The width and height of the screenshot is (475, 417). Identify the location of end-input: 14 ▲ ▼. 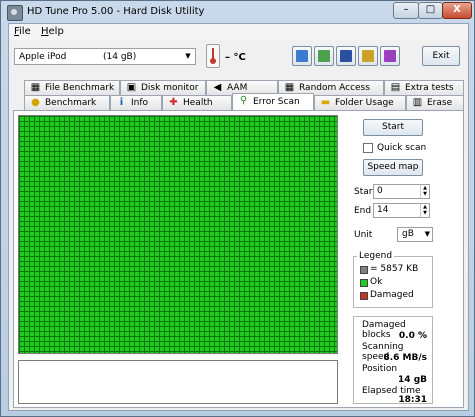
(401, 210).